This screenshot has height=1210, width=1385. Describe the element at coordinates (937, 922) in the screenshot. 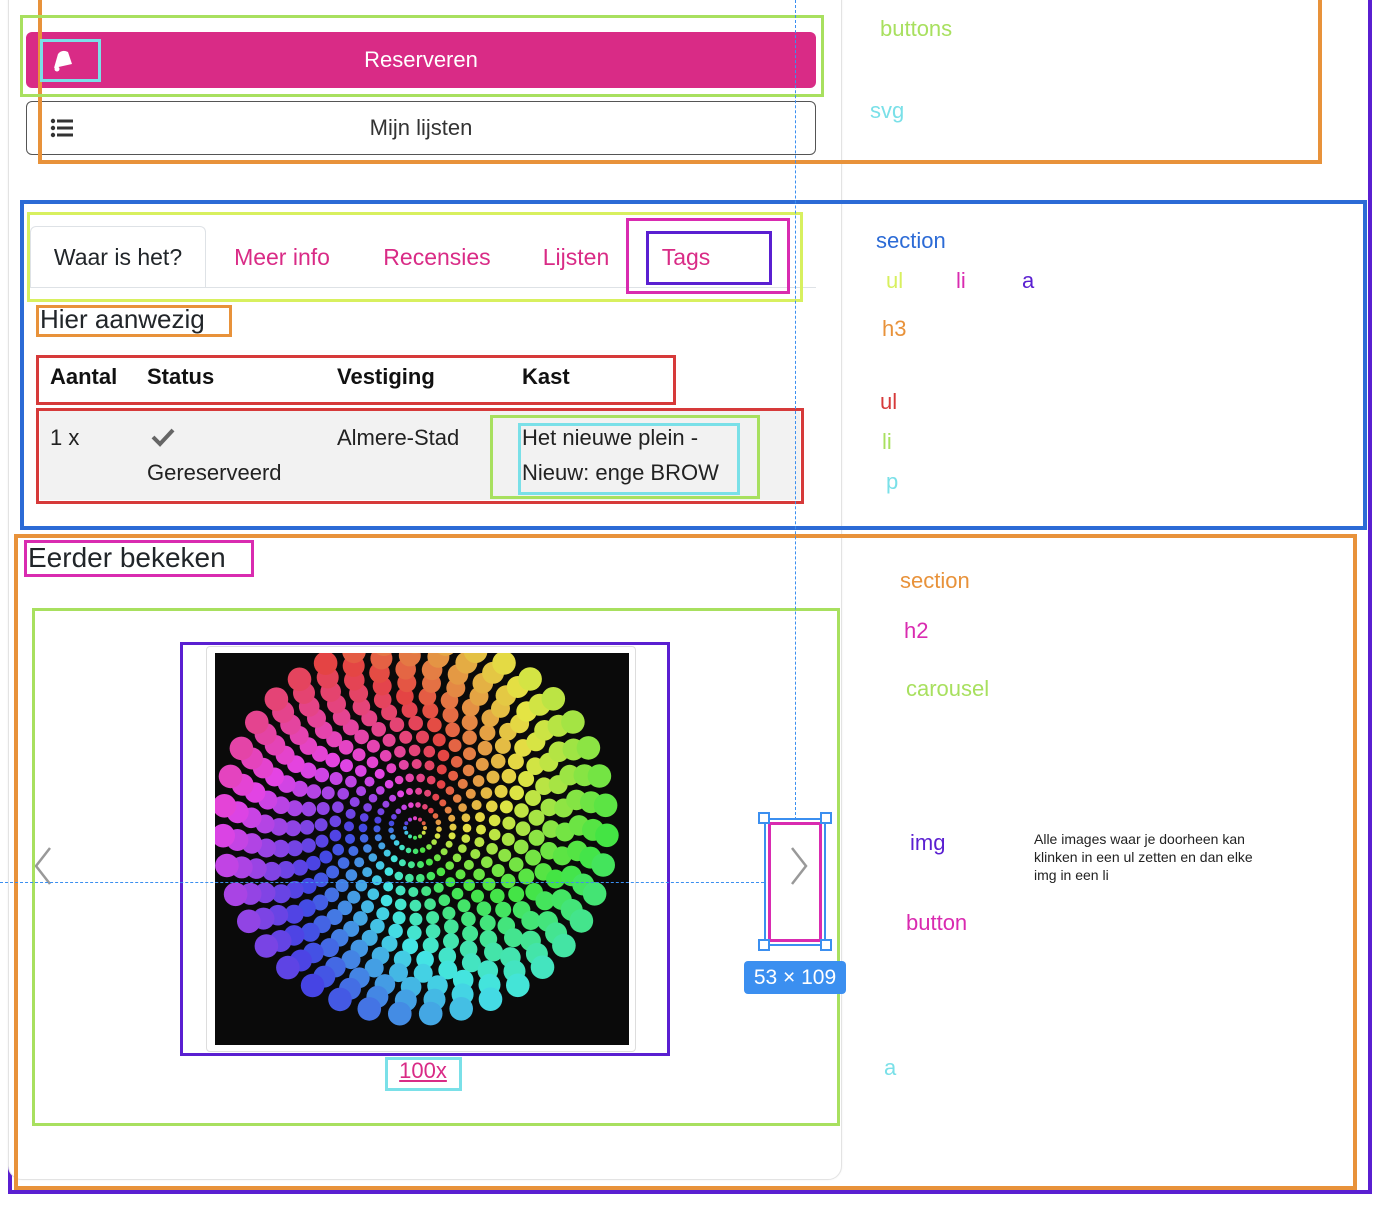

I see `label-button: button` at that location.